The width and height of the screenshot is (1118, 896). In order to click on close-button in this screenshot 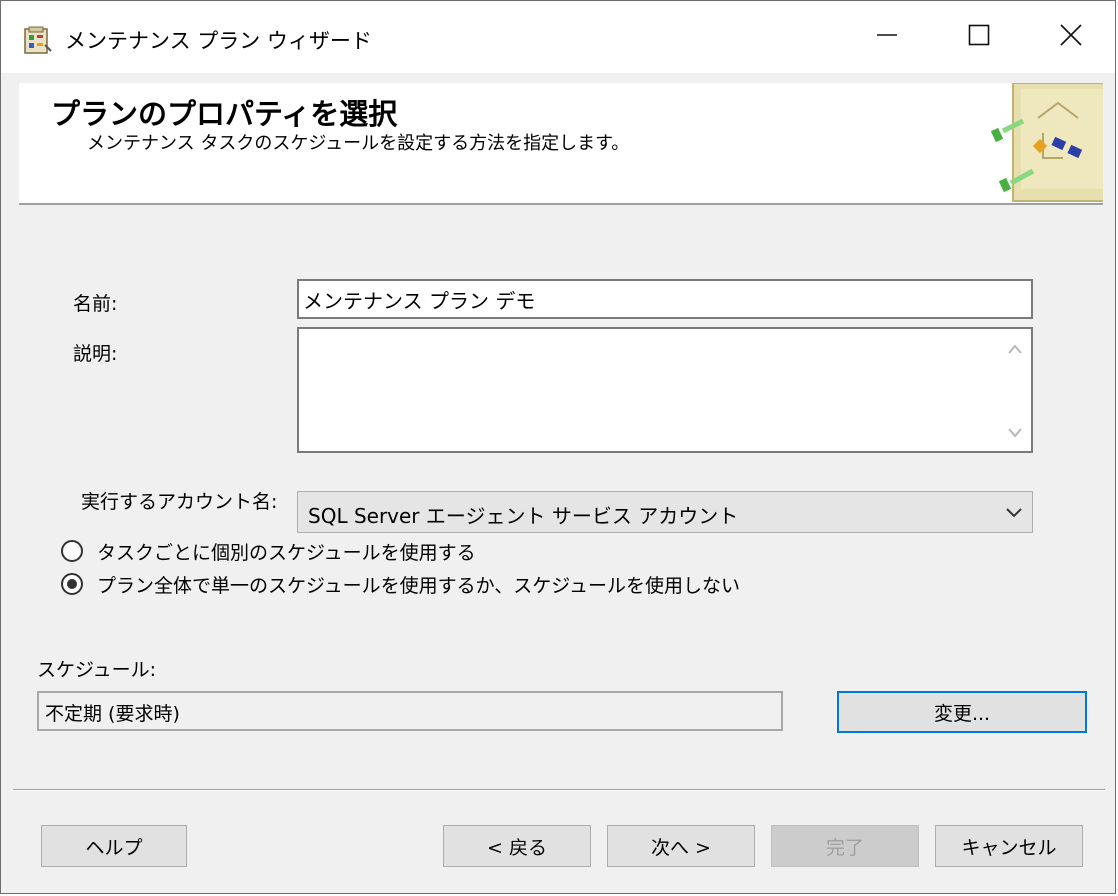, I will do `click(1071, 37)`.